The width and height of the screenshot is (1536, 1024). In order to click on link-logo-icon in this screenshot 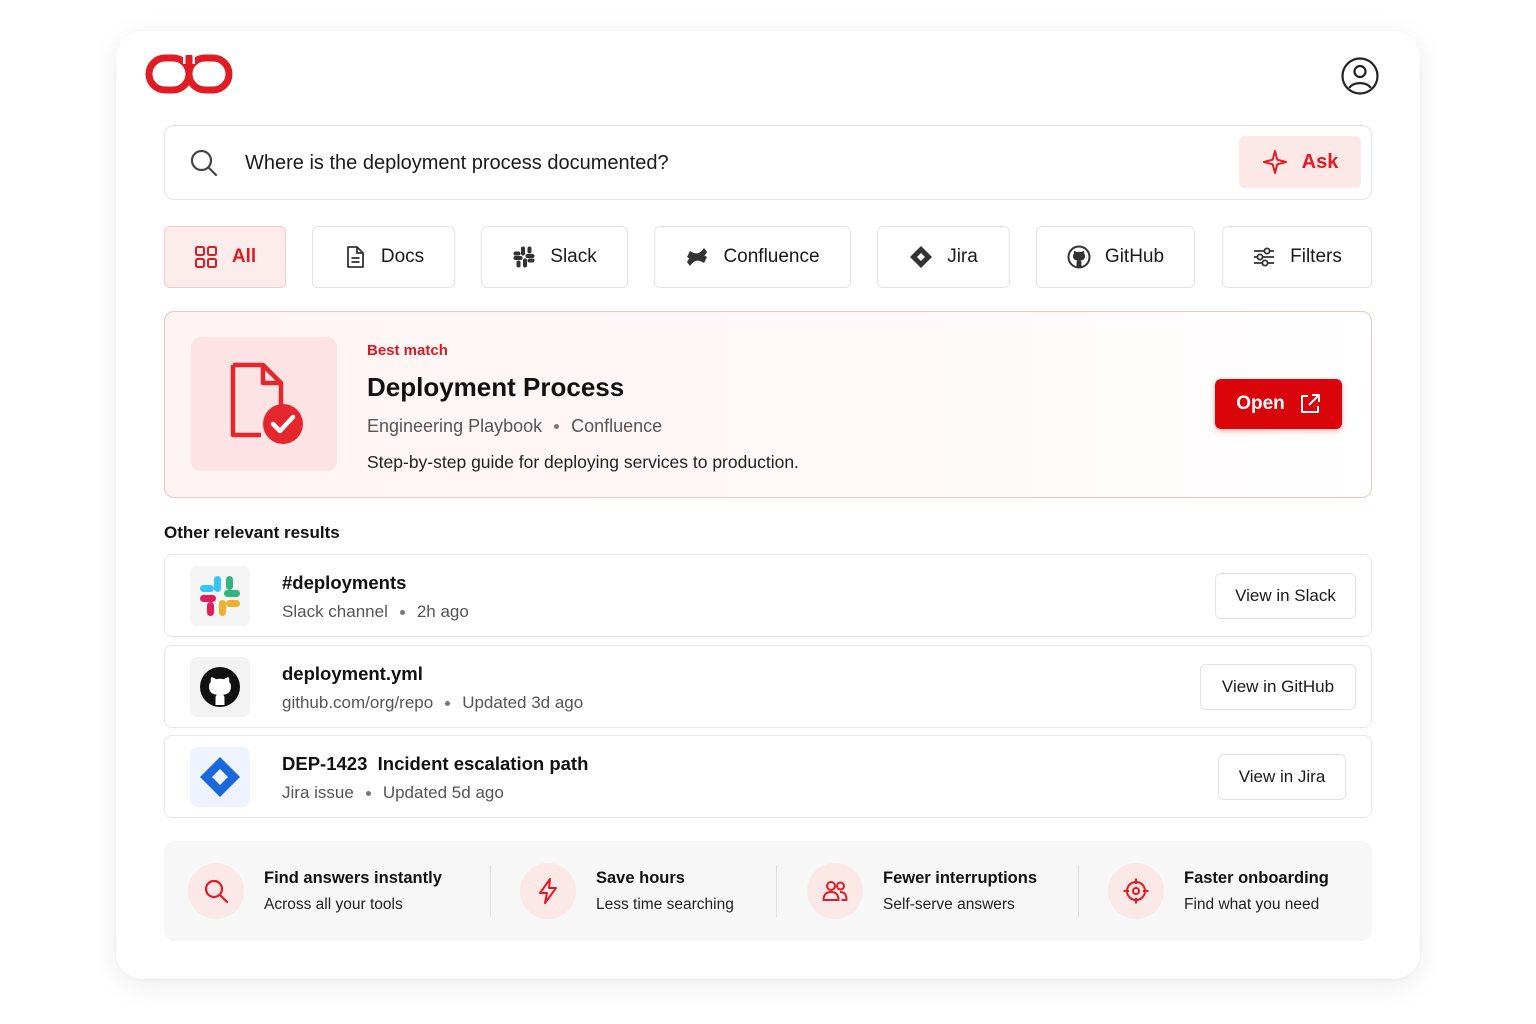, I will do `click(189, 74)`.